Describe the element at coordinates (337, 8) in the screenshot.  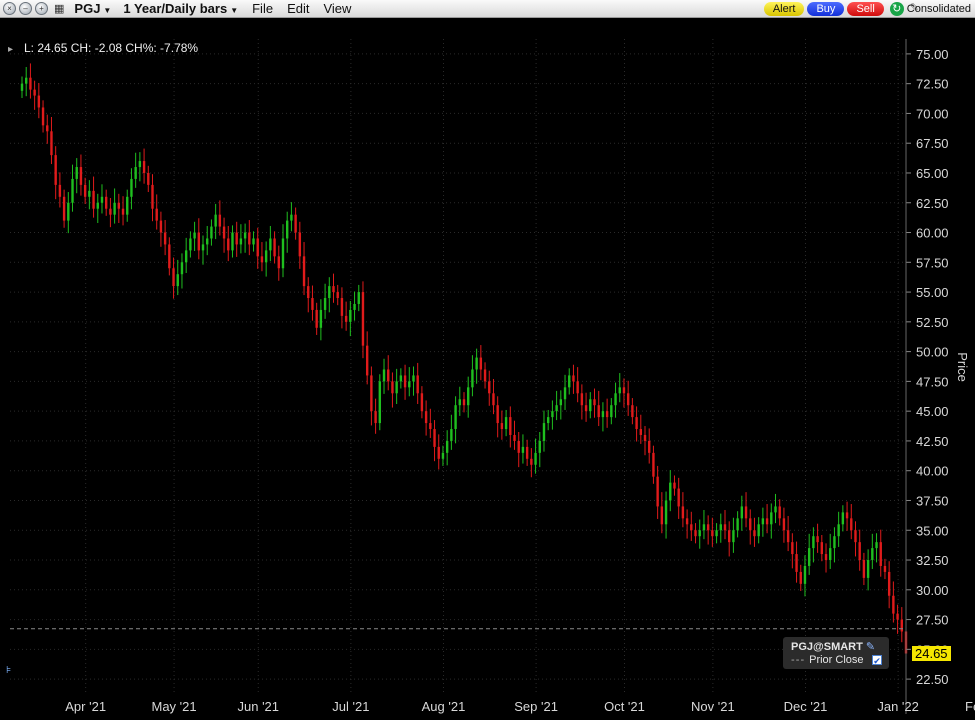
I see `menu-view: View` at that location.